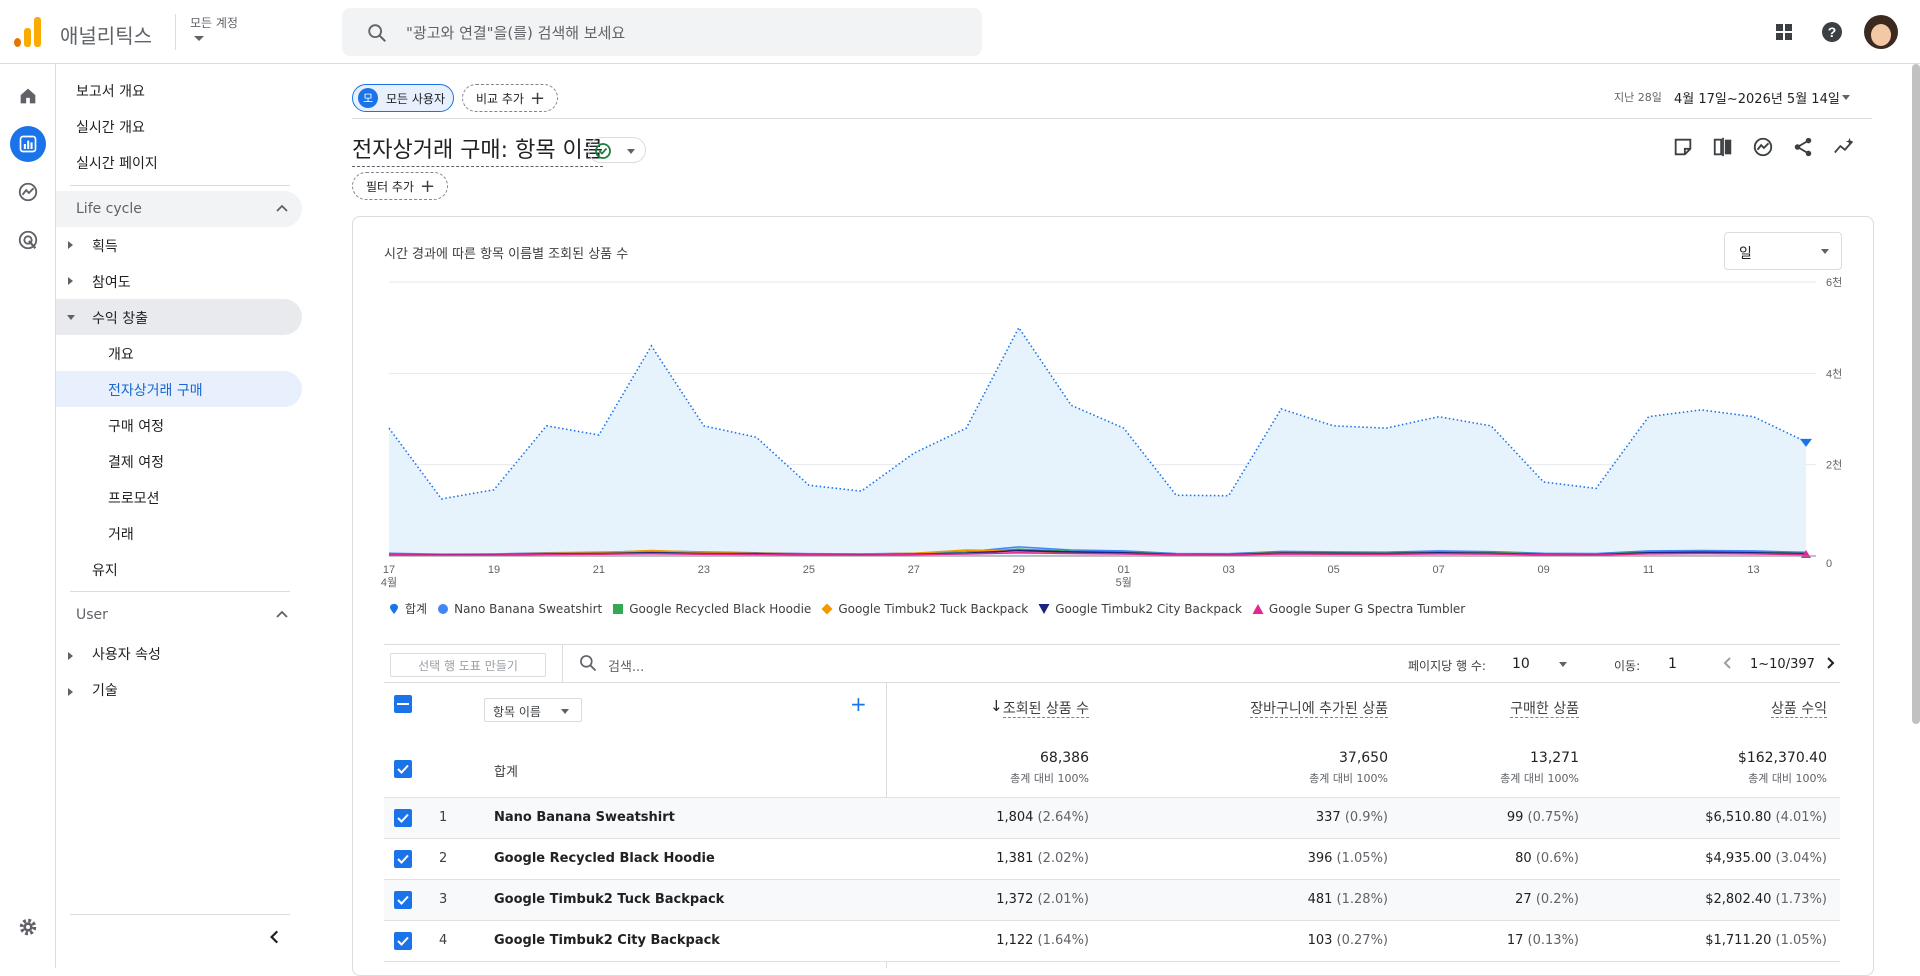  I want to click on legend-item: Google Timbuk2 City Backpack, so click(1140, 609).